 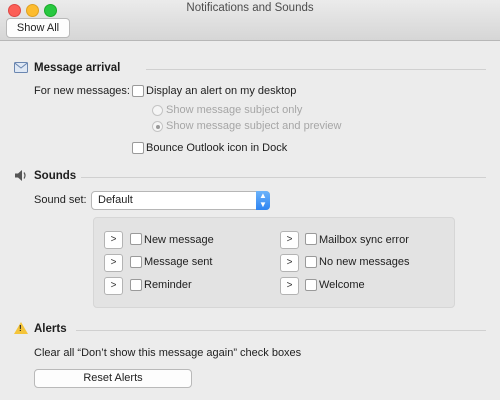 I want to click on play-mailbox-sync-error-button: >, so click(x=289, y=240).